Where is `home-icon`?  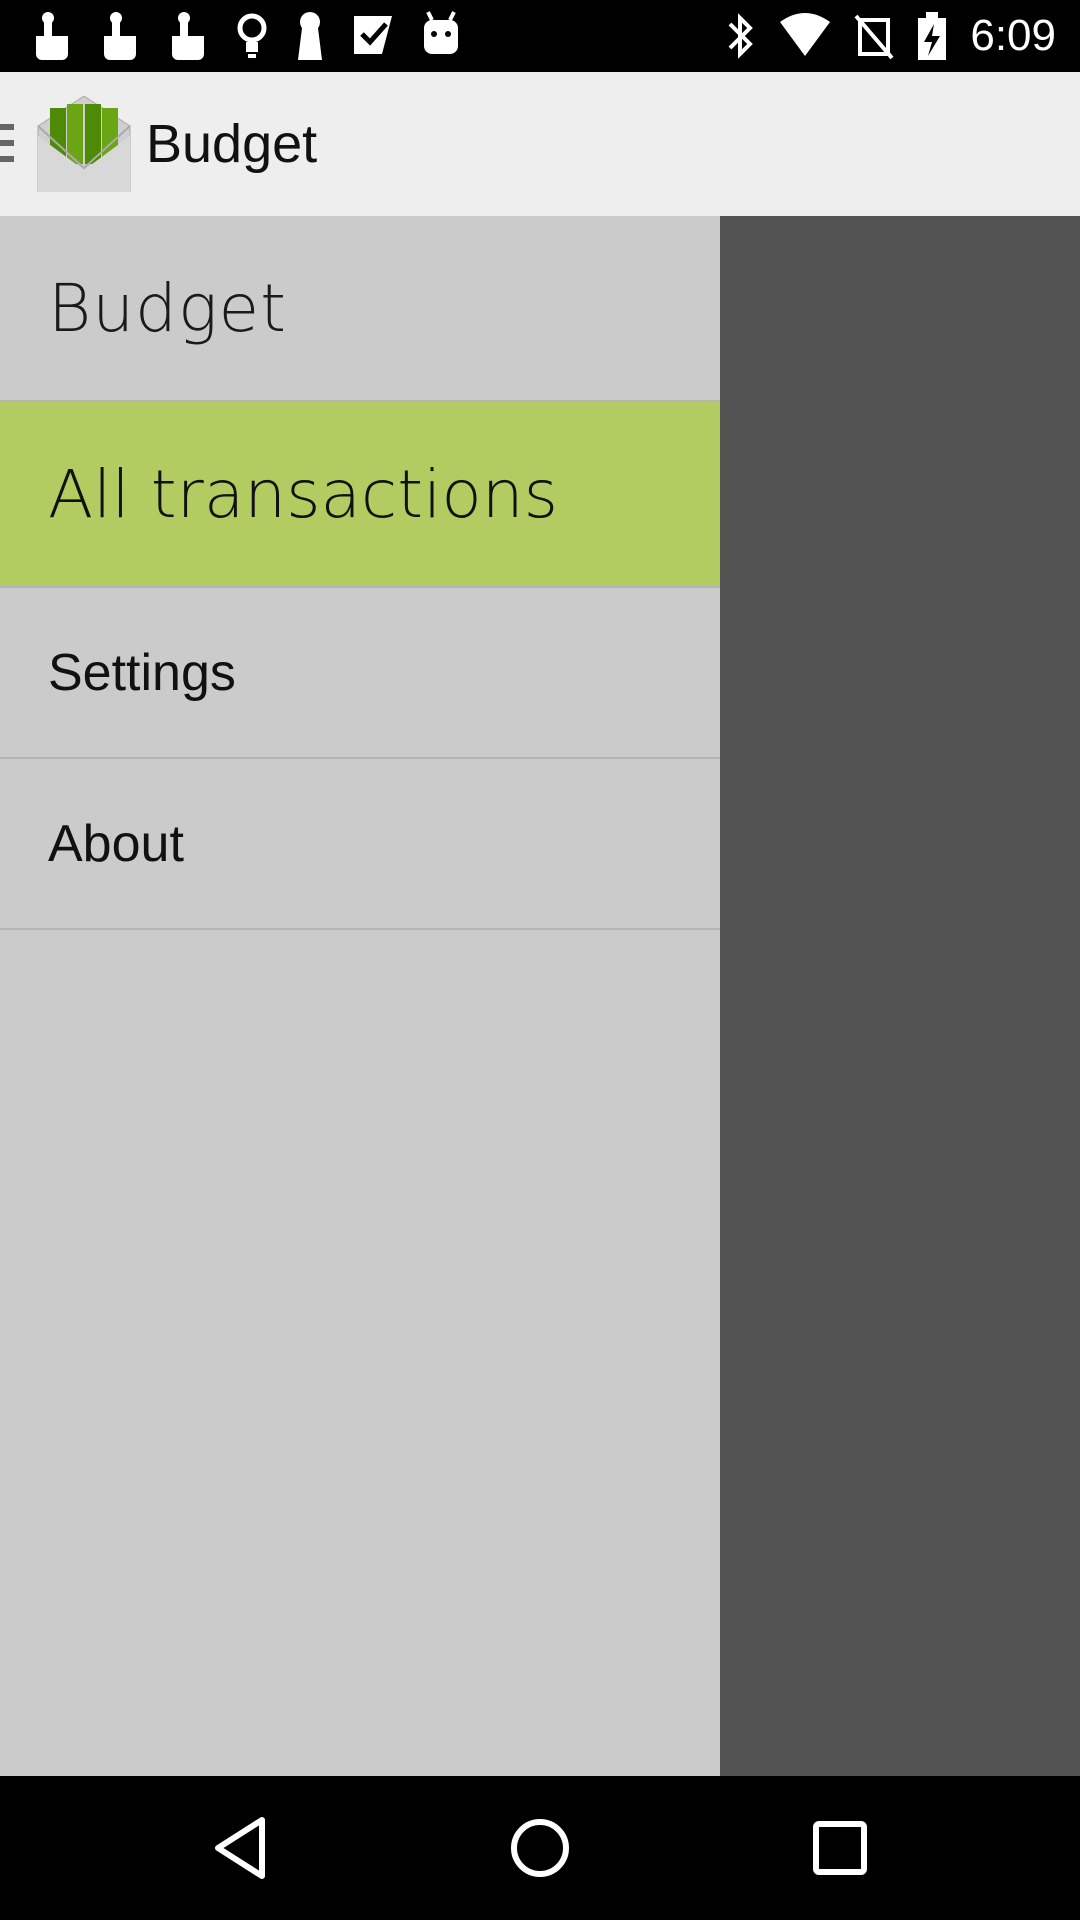
home-icon is located at coordinates (540, 1848).